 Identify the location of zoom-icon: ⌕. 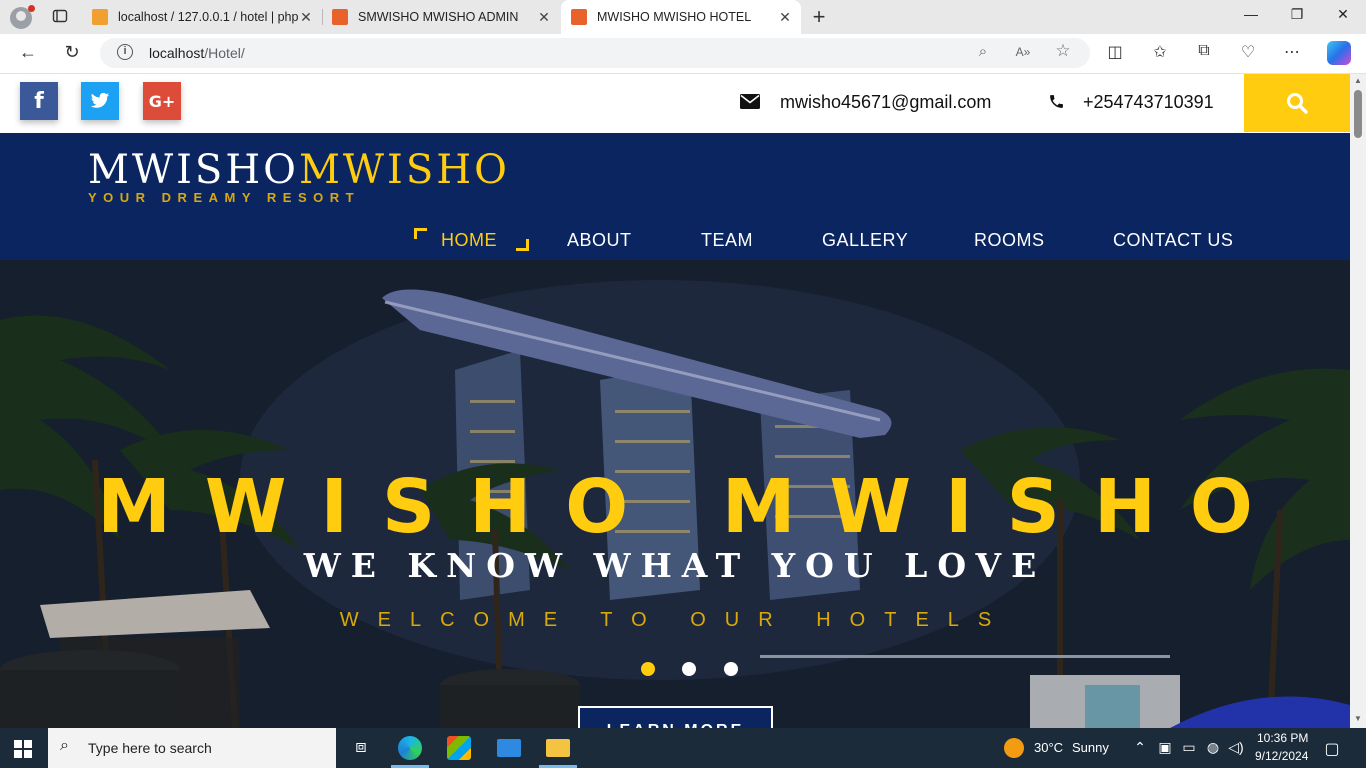
(983, 51).